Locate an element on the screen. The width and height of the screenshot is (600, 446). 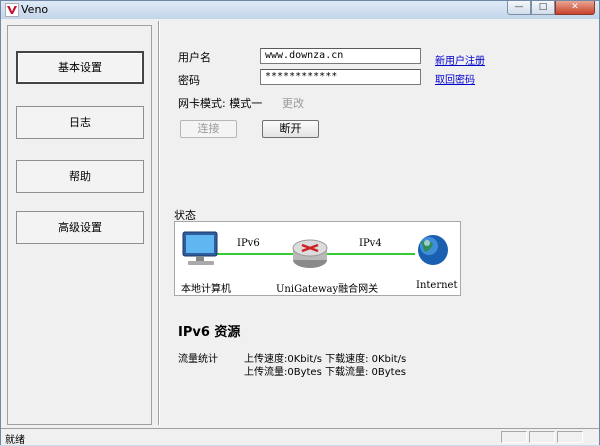
maximize-button: □ is located at coordinates (543, 8).